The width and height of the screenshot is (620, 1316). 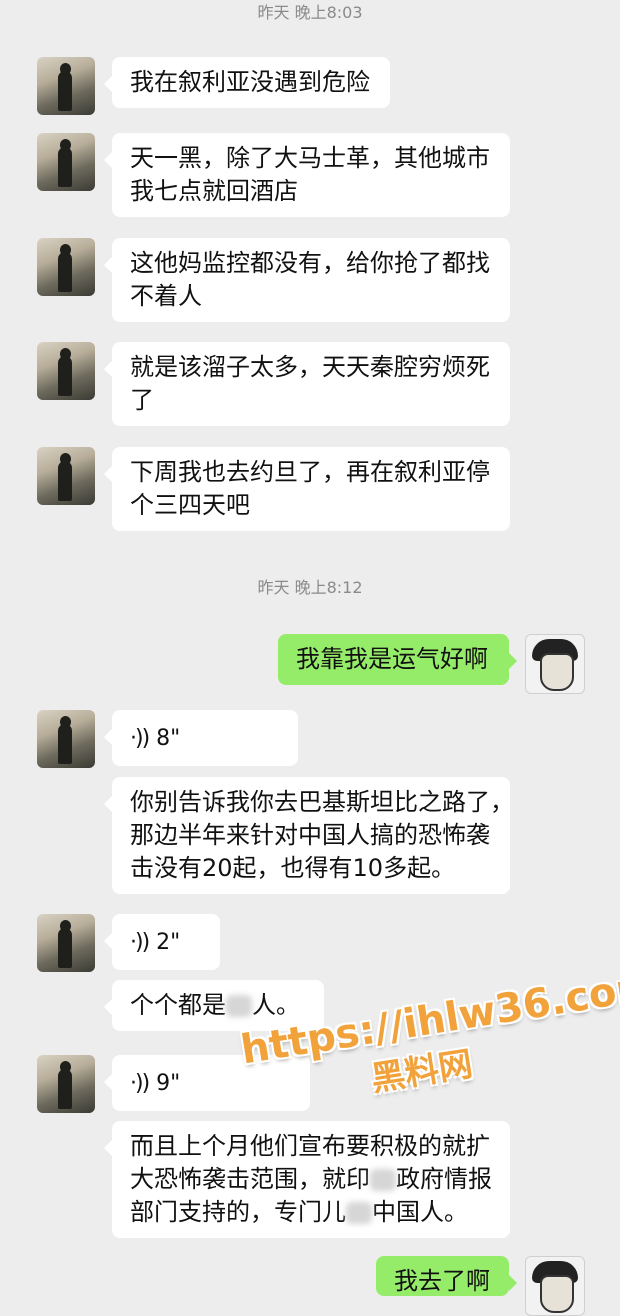 What do you see at coordinates (310, 367) in the screenshot?
I see `message-text-line: 就是该溜子太多，天天秦腔穷烦死` at bounding box center [310, 367].